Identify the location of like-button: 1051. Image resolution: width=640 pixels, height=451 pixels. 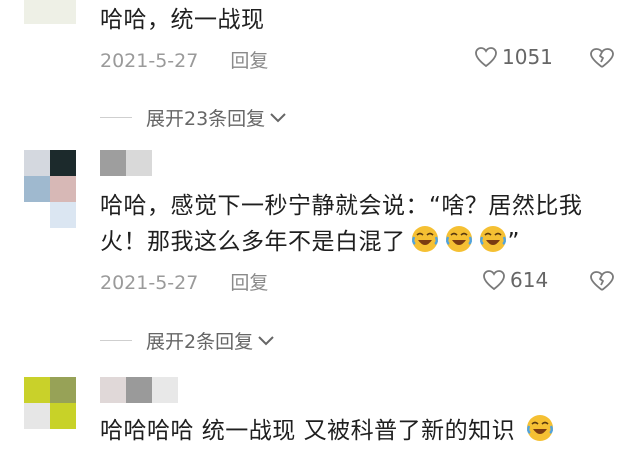
(513, 57).